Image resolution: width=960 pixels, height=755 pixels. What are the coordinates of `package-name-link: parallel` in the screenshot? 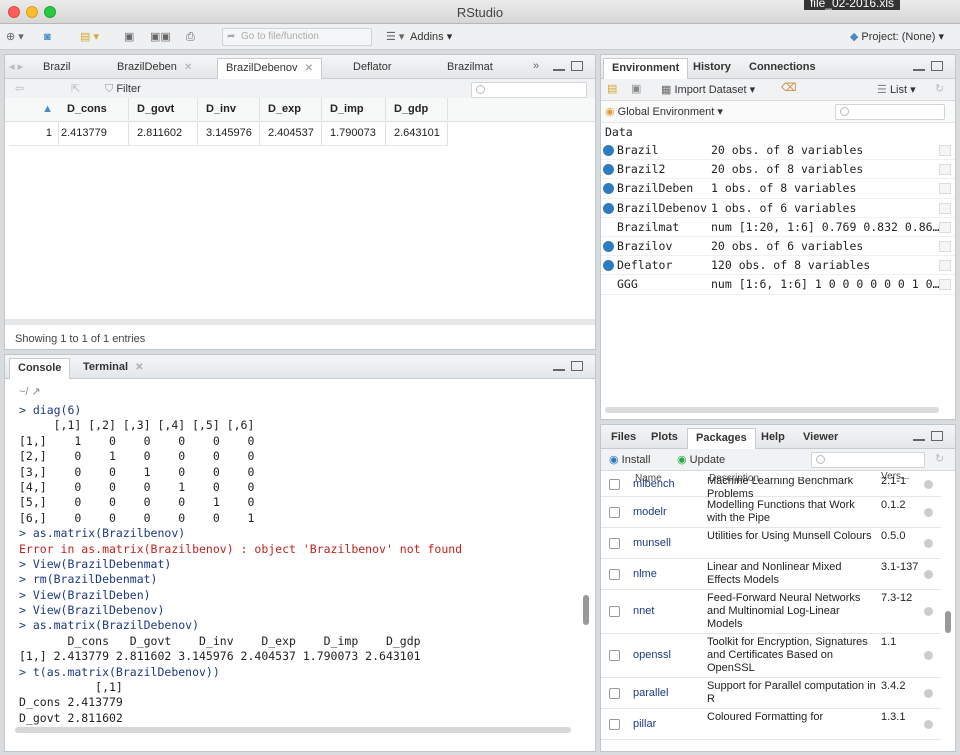 It's located at (650, 693).